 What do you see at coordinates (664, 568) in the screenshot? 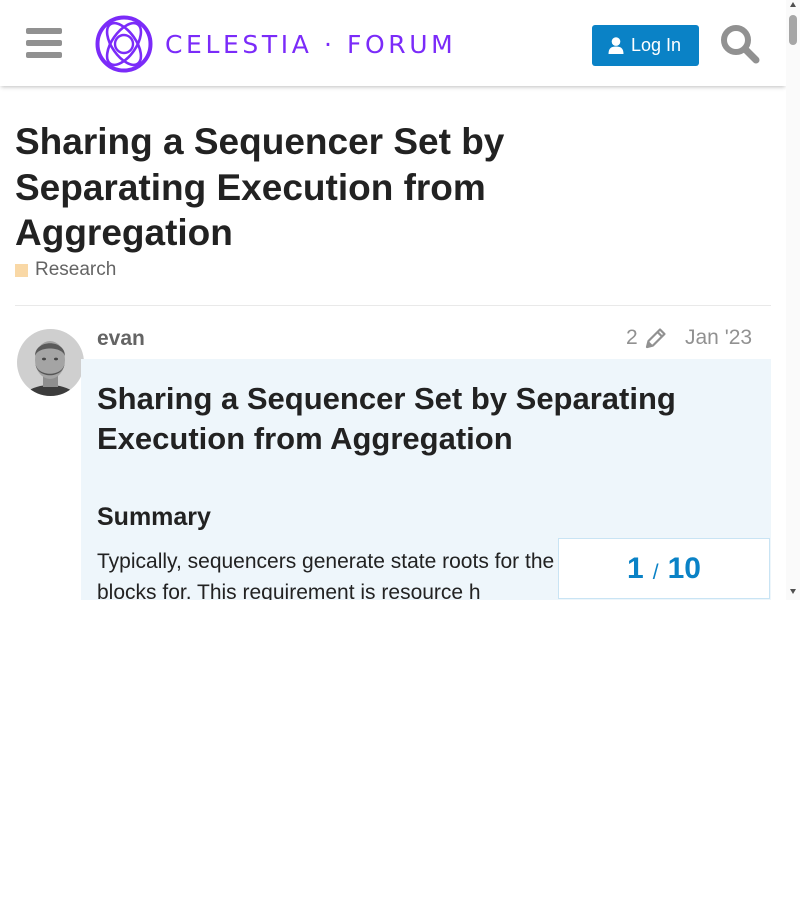
I see `topic-progress: 1 / 10` at bounding box center [664, 568].